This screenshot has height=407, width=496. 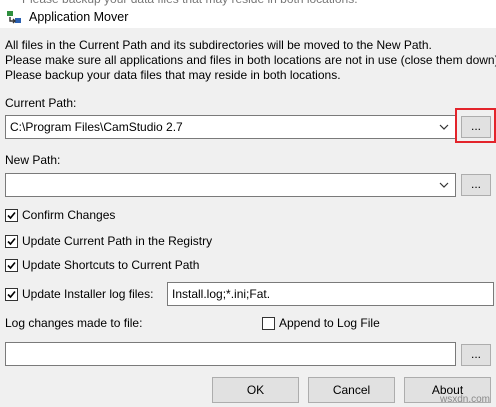 I want to click on window-title: Application Mover, so click(x=79, y=17).